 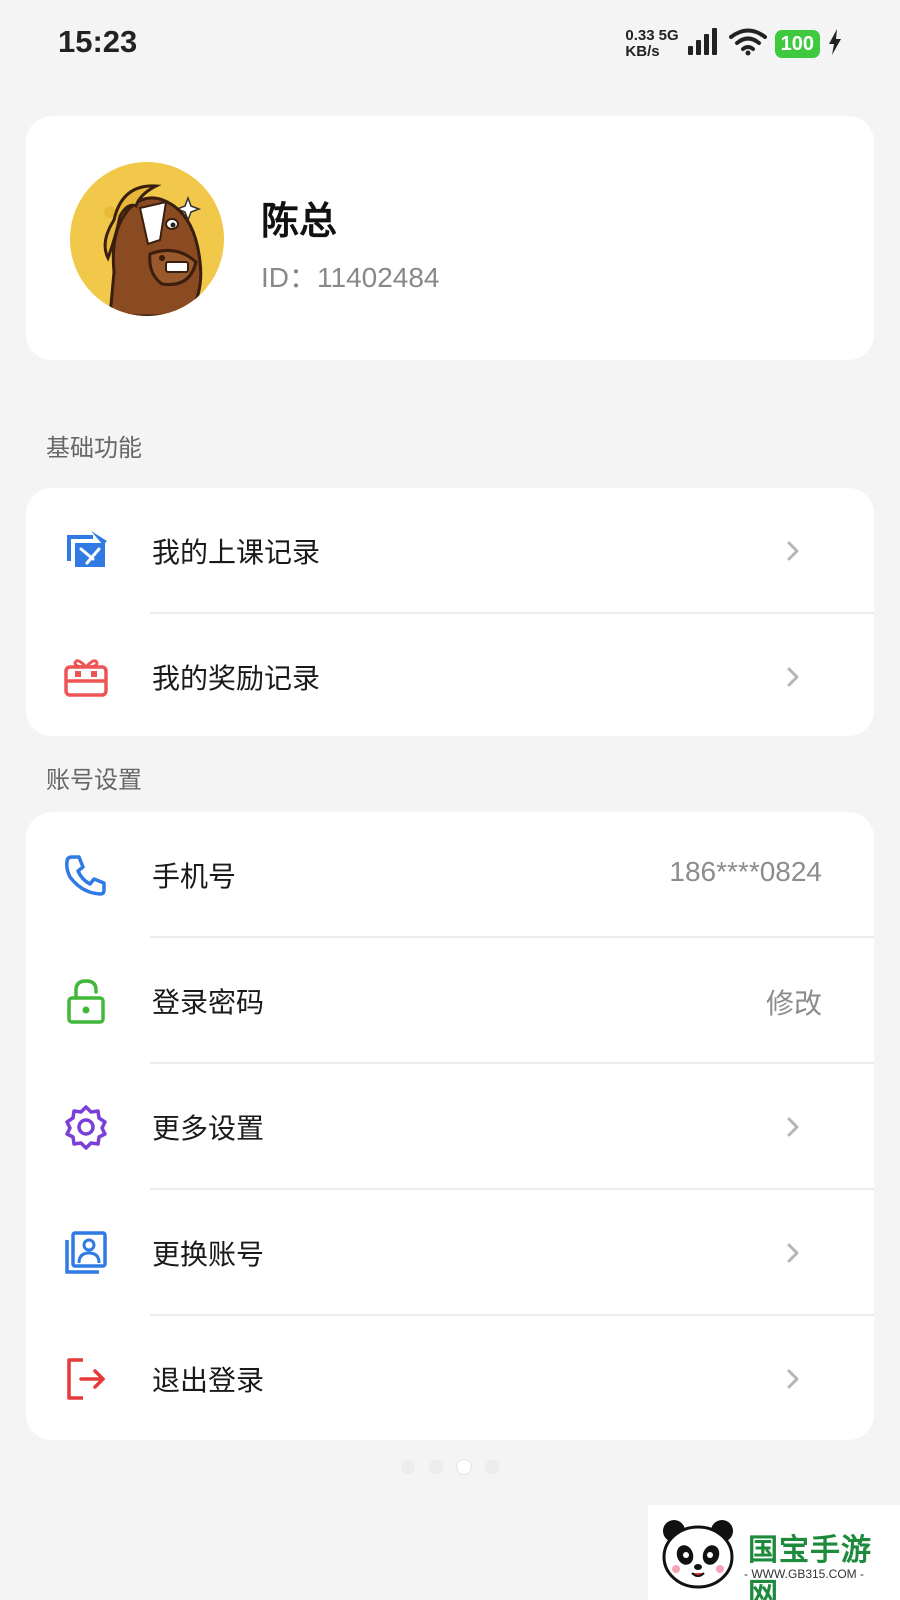 What do you see at coordinates (668, 35) in the screenshot?
I see `net-type: 5G` at bounding box center [668, 35].